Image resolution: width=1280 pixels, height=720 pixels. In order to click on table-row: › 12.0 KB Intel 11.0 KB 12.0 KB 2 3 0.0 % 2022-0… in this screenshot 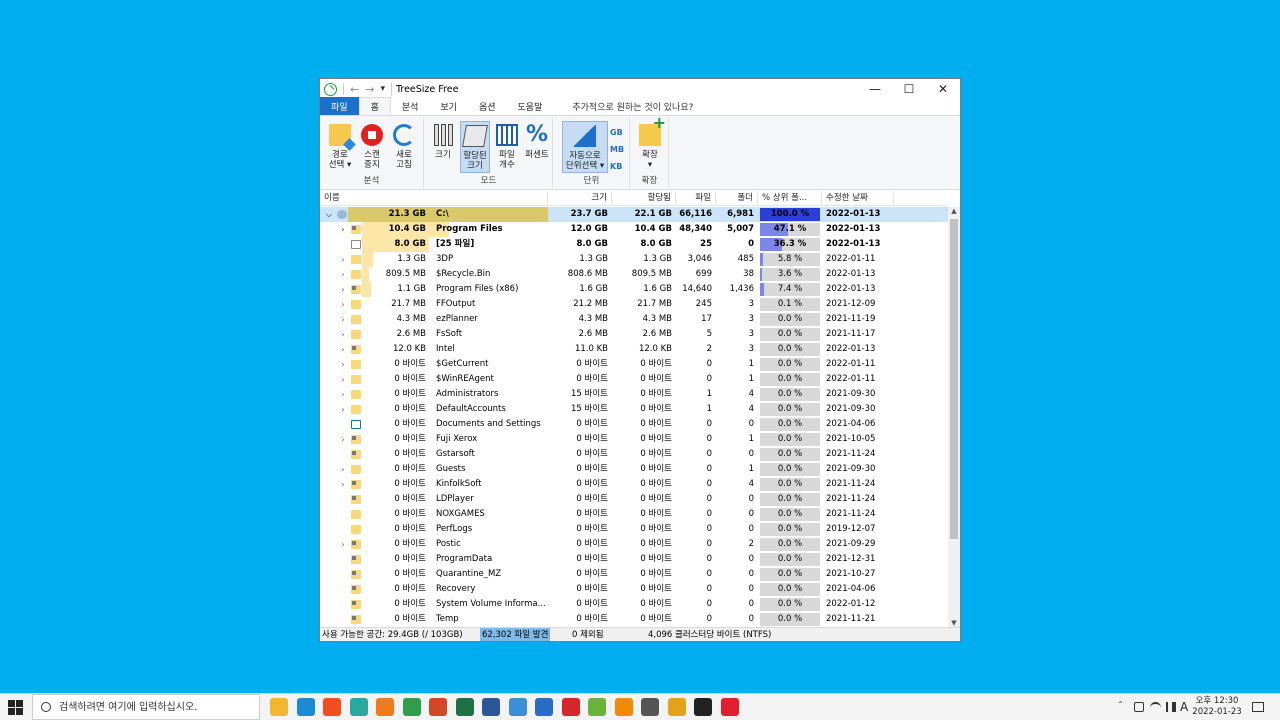, I will do `click(634, 349)`.